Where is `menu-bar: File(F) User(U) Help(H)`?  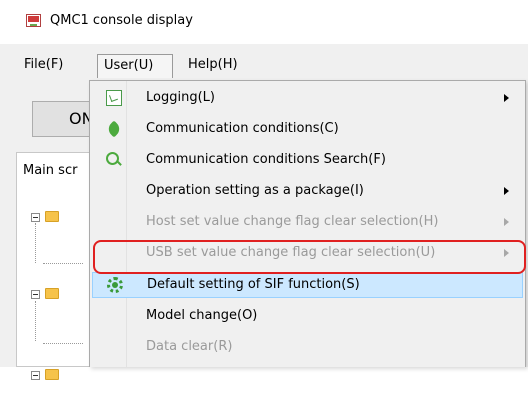
menu-bar: File(F) User(U) Help(H) is located at coordinates (264, 67).